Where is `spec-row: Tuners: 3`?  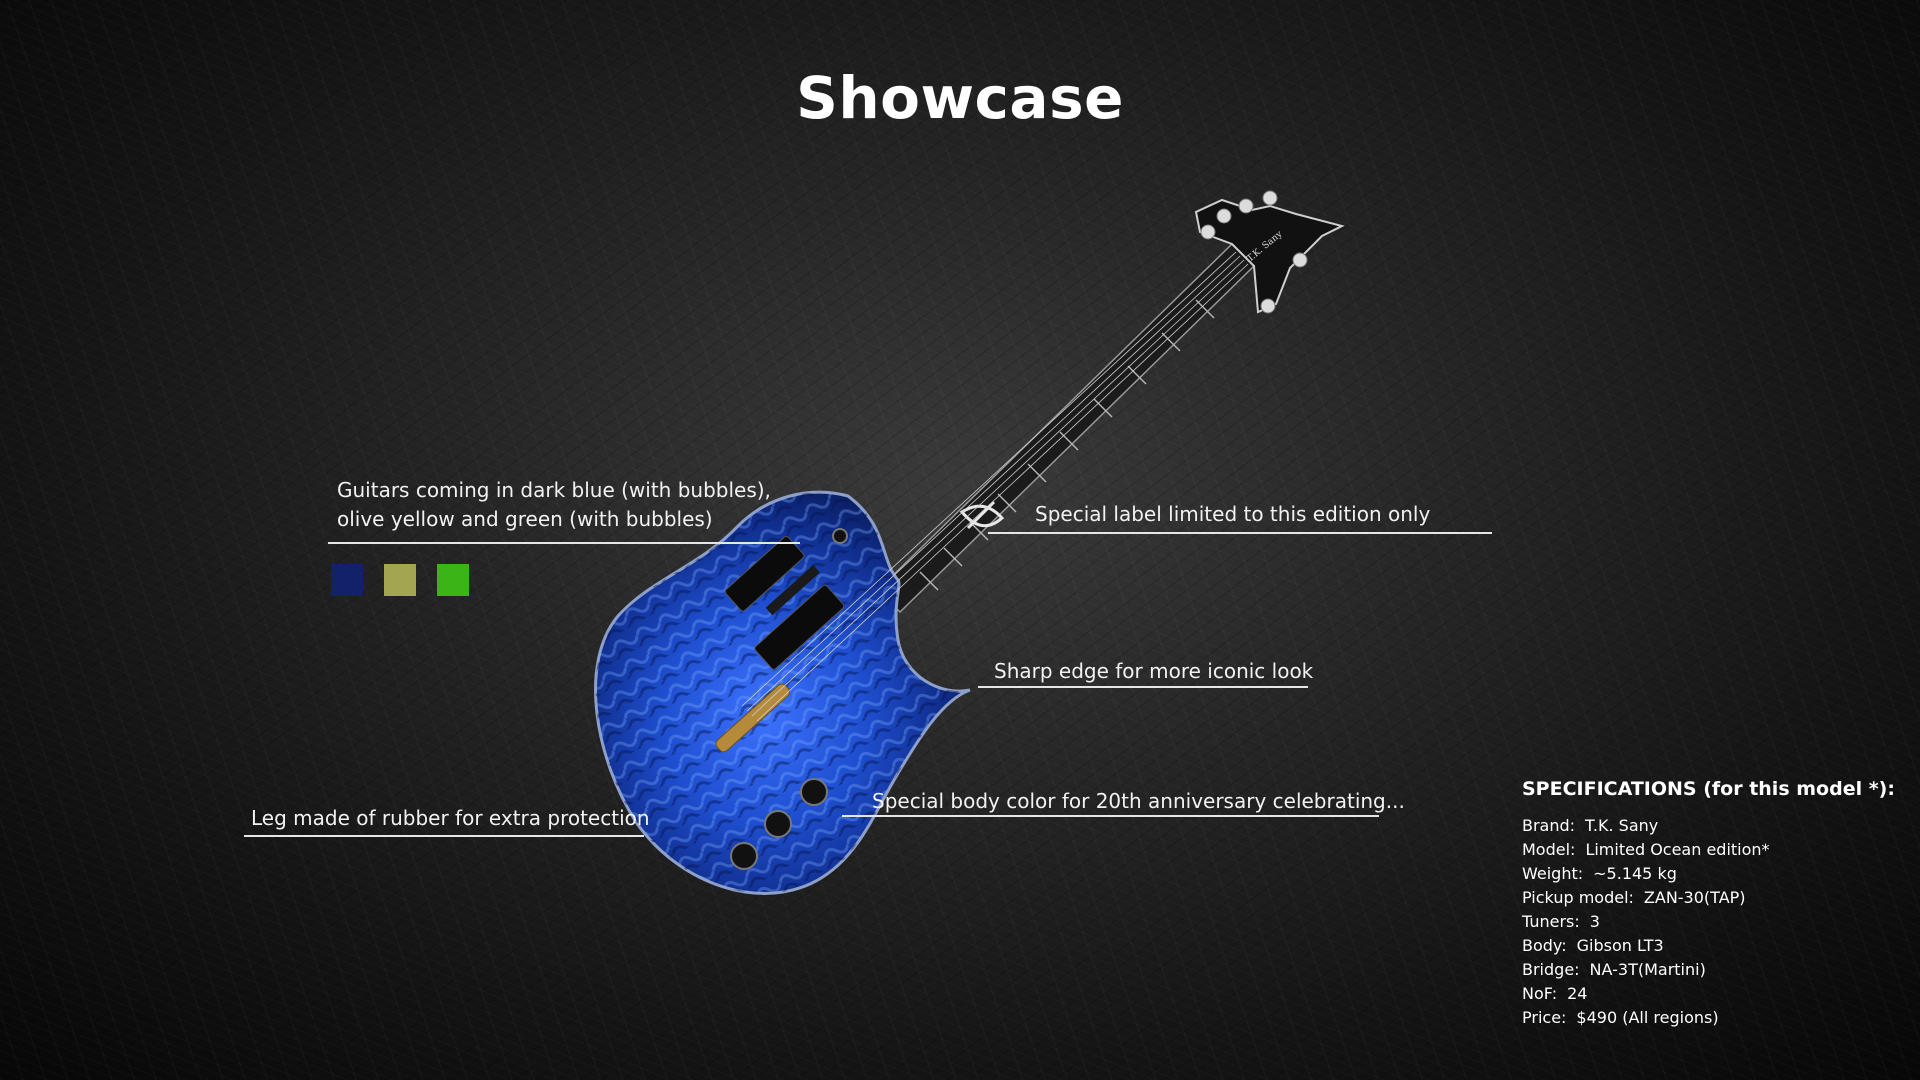 spec-row: Tuners: 3 is located at coordinates (1708, 922).